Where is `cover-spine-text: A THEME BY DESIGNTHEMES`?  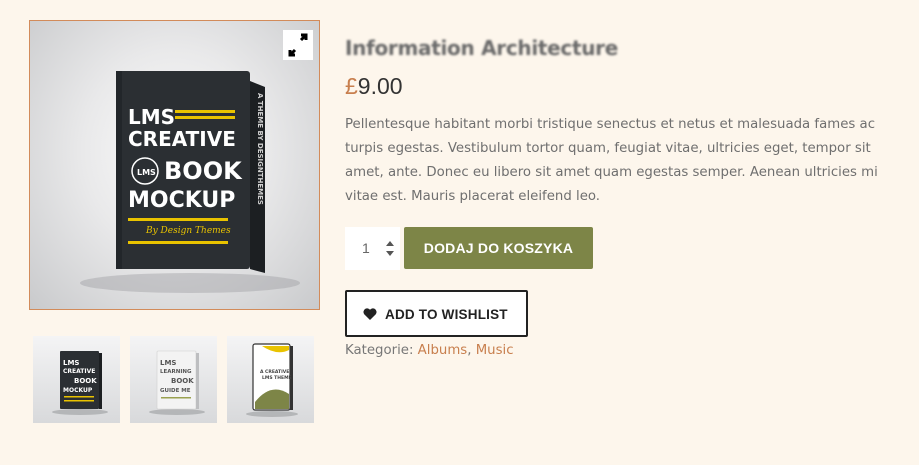
cover-spine-text: A THEME BY DESIGNTHEMES is located at coordinates (260, 149).